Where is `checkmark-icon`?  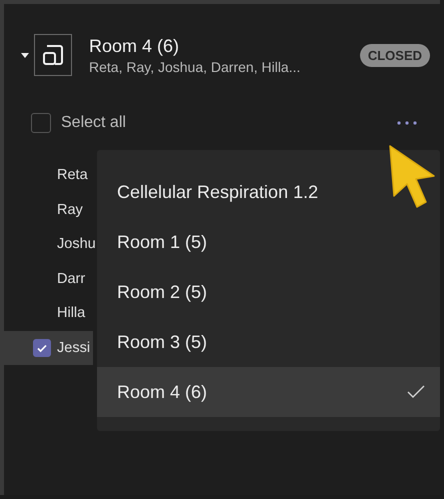
checkmark-icon is located at coordinates (416, 392).